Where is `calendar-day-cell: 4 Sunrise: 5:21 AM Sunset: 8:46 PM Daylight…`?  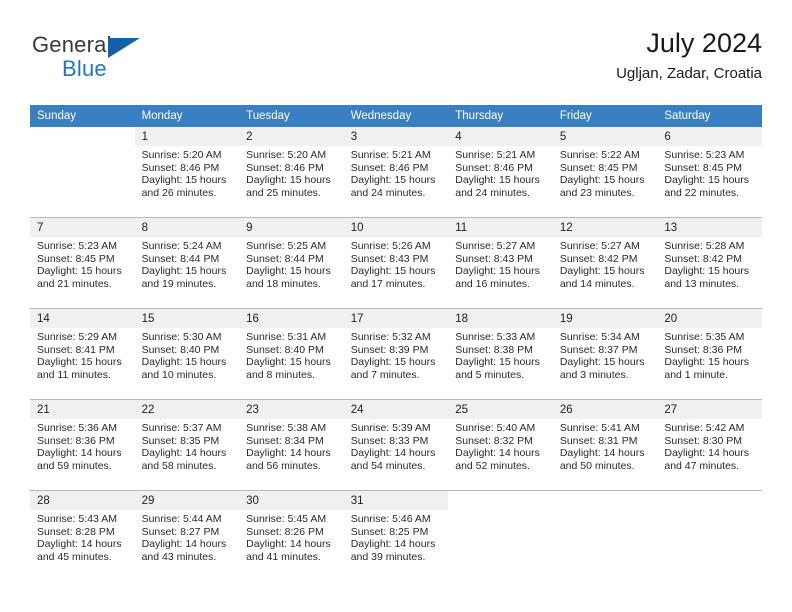 calendar-day-cell: 4 Sunrise: 5:21 AM Sunset: 8:46 PM Daylight… is located at coordinates (500, 172).